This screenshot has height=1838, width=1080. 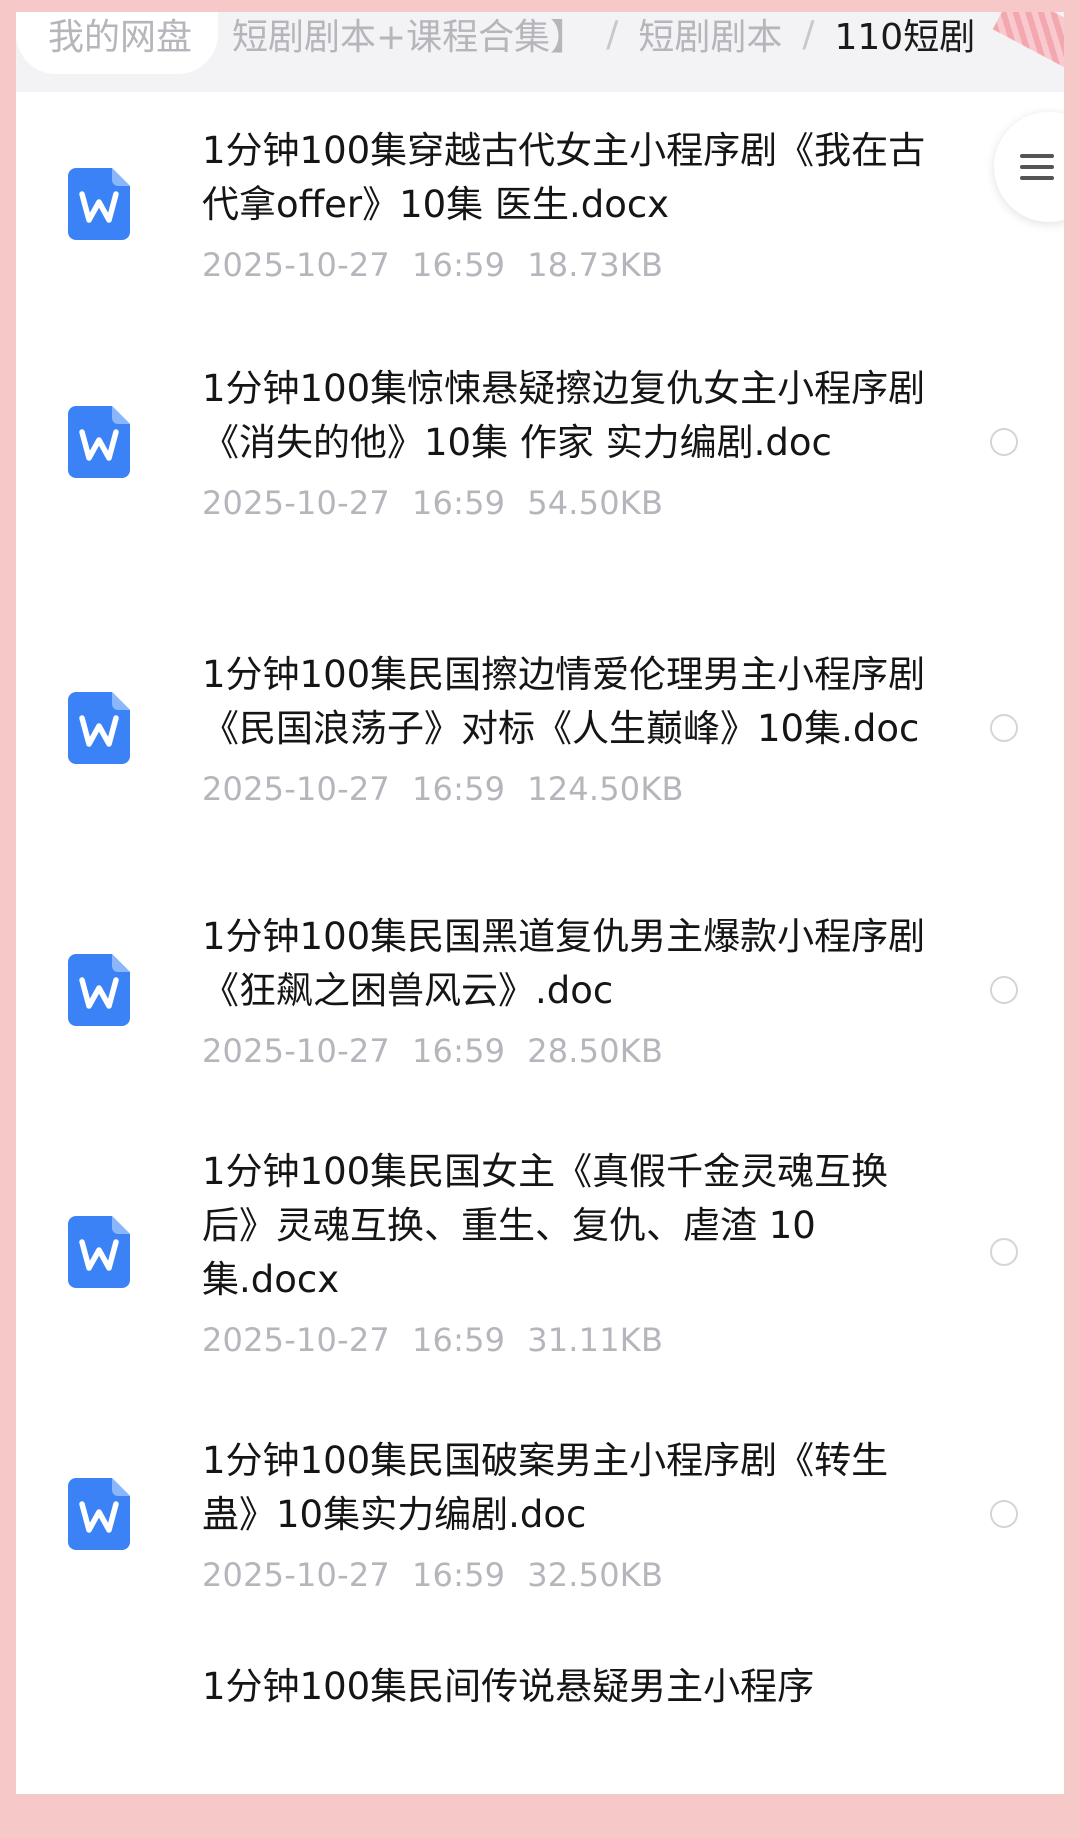 What do you see at coordinates (572, 178) in the screenshot?
I see `file-name: 1分钟100集穿越古代女主小程序剧《我在古代拿offer》10集 医生.docx` at bounding box center [572, 178].